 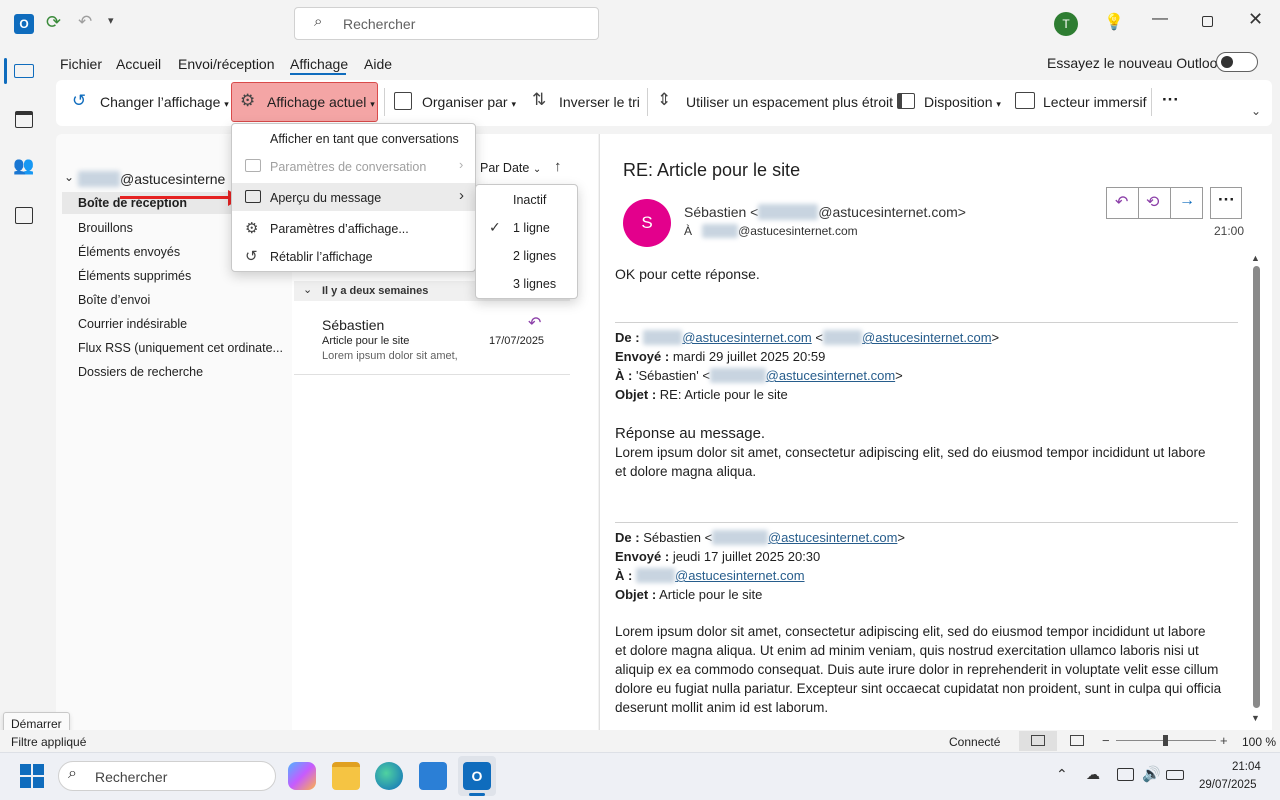 I want to click on sync-icon: ⟳, so click(x=53, y=22).